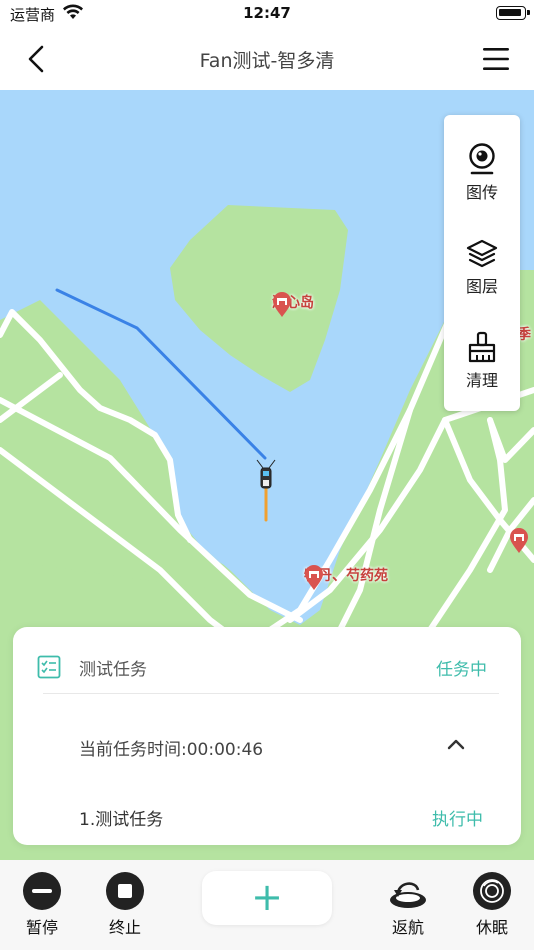 The image size is (534, 950). Describe the element at coordinates (42, 891) in the screenshot. I see `pause-icon` at that location.